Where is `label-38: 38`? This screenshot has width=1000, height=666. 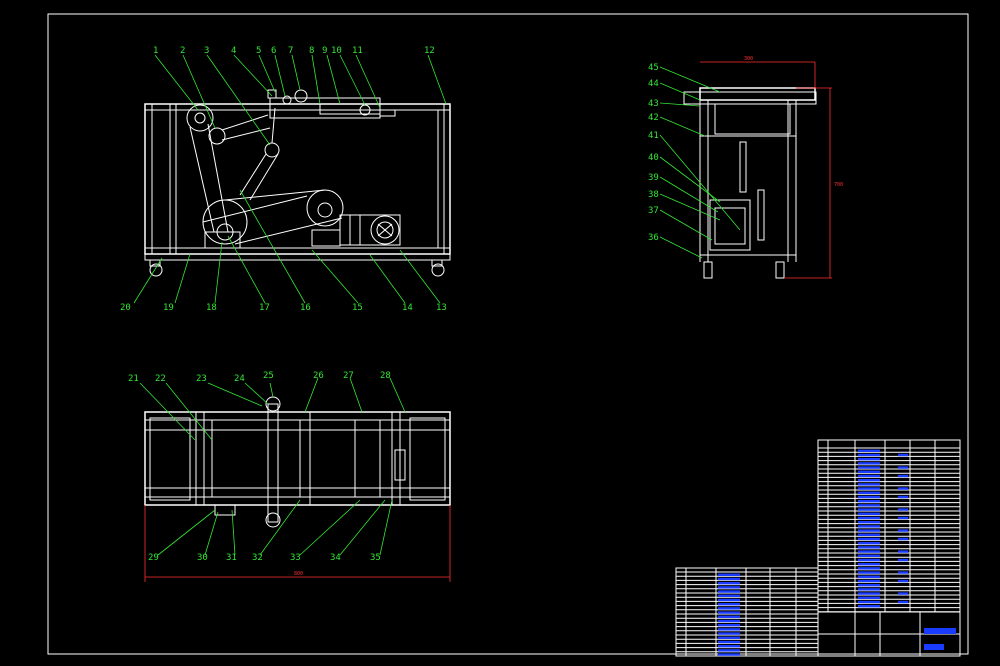
label-38: 38 is located at coordinates (653, 195).